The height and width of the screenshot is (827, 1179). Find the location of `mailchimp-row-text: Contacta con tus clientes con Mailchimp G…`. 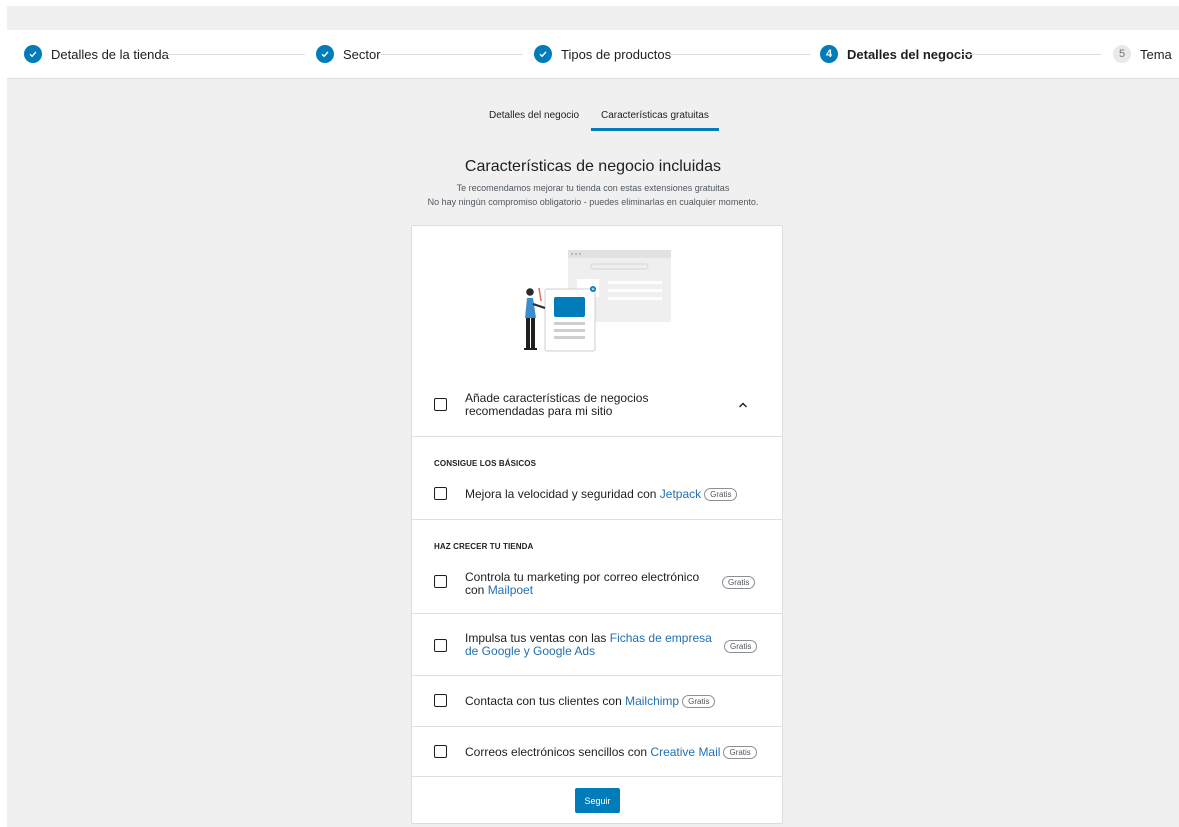

mailchimp-row-text: Contacta con tus clientes con Mailchimp G… is located at coordinates (590, 701).